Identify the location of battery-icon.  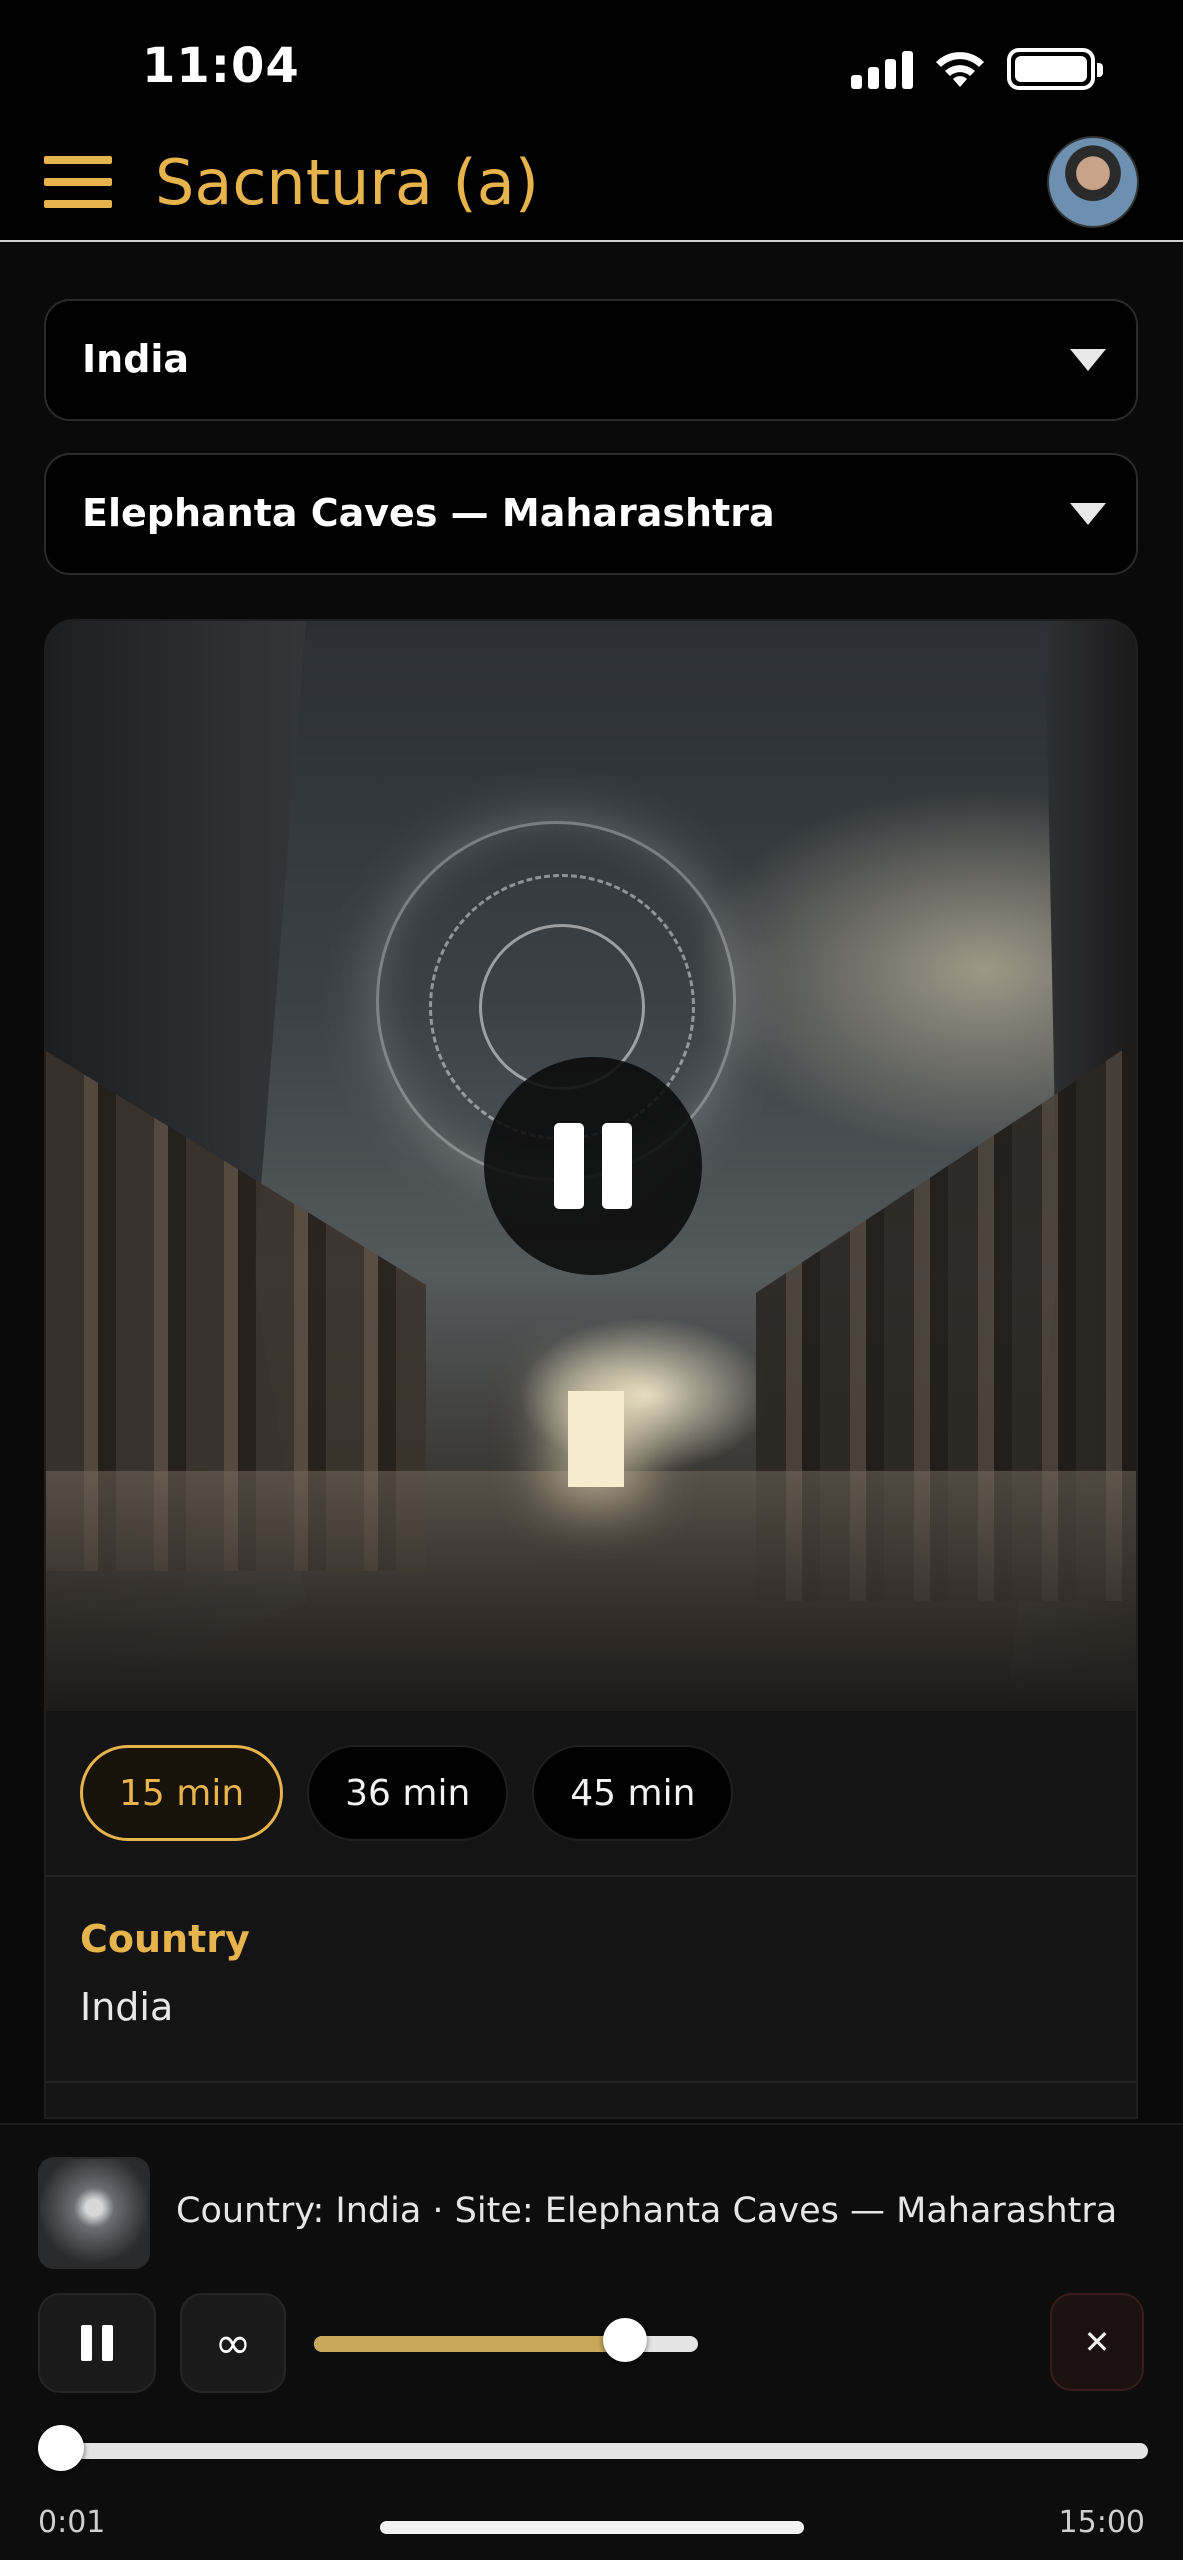
(1055, 69).